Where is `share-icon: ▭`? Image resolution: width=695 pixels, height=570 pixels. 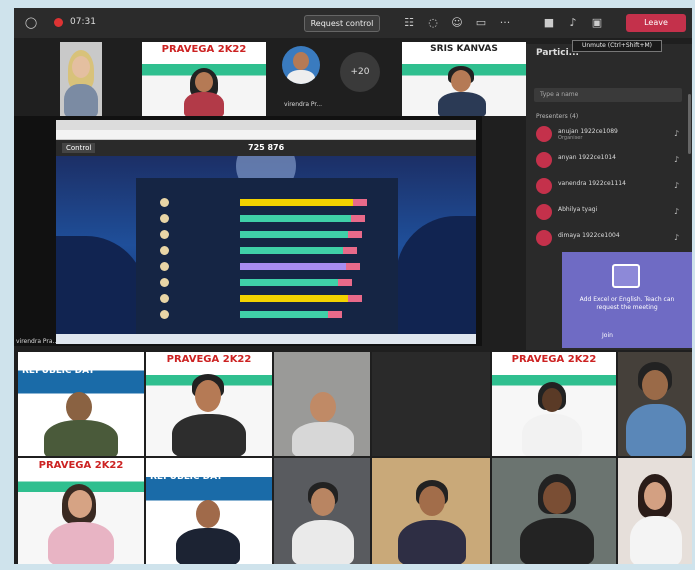 share-icon: ▭ is located at coordinates (481, 23).